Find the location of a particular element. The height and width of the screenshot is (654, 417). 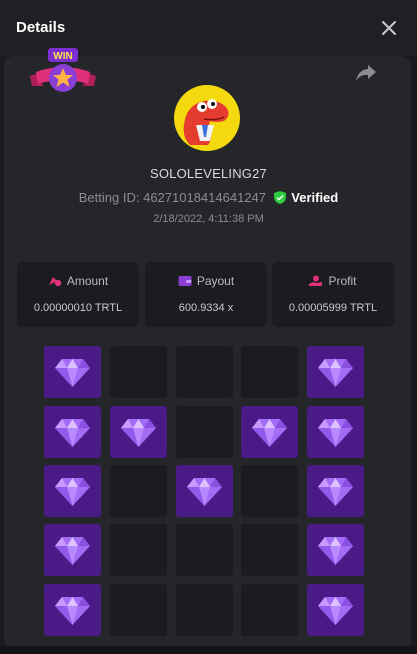

profit-stat: Profit 0.00005999 TRTL is located at coordinates (333, 294).